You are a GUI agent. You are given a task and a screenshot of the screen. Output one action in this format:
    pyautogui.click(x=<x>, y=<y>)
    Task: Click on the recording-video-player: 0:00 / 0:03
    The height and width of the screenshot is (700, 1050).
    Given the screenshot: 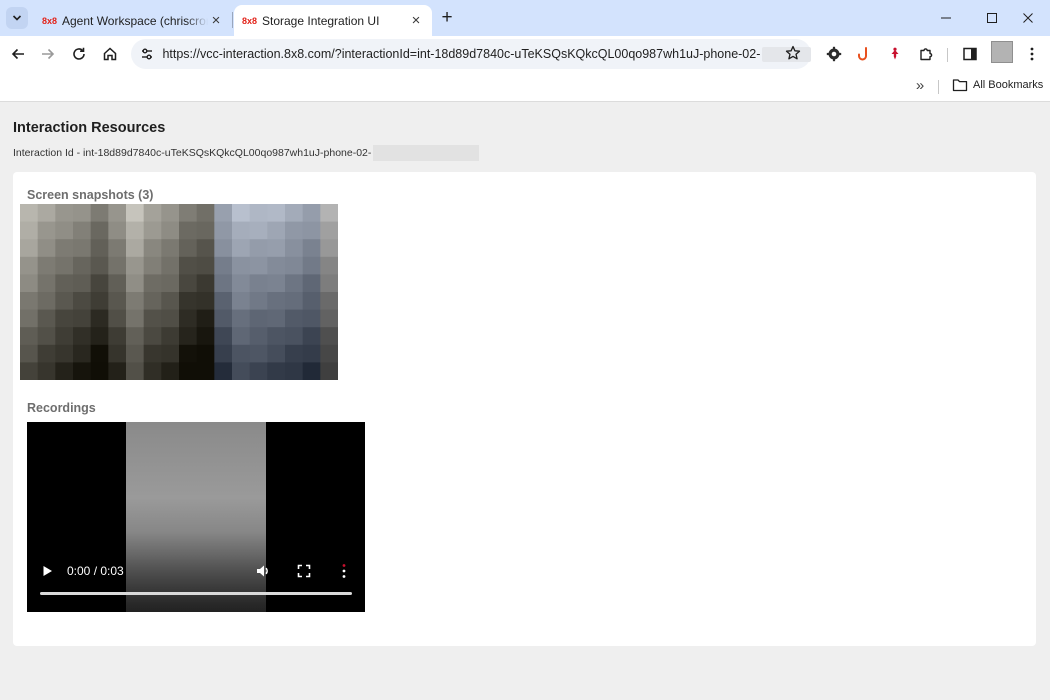 What is the action you would take?
    pyautogui.click(x=196, y=517)
    